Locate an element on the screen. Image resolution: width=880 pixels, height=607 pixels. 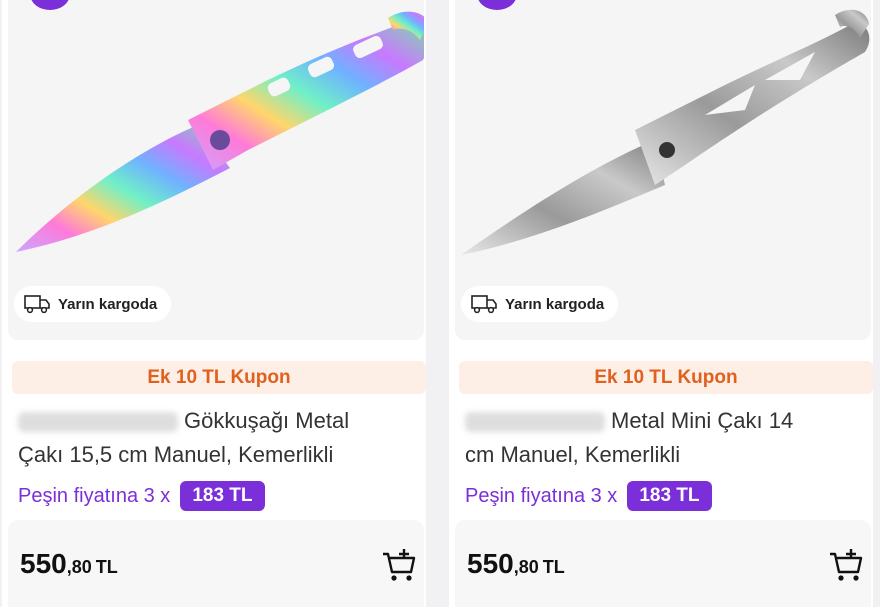
title-line1: Metal Mini Çakı 14 is located at coordinates (702, 420).